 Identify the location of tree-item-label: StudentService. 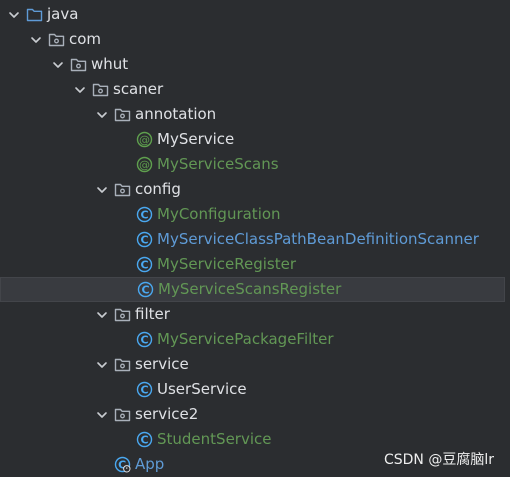
(214, 439).